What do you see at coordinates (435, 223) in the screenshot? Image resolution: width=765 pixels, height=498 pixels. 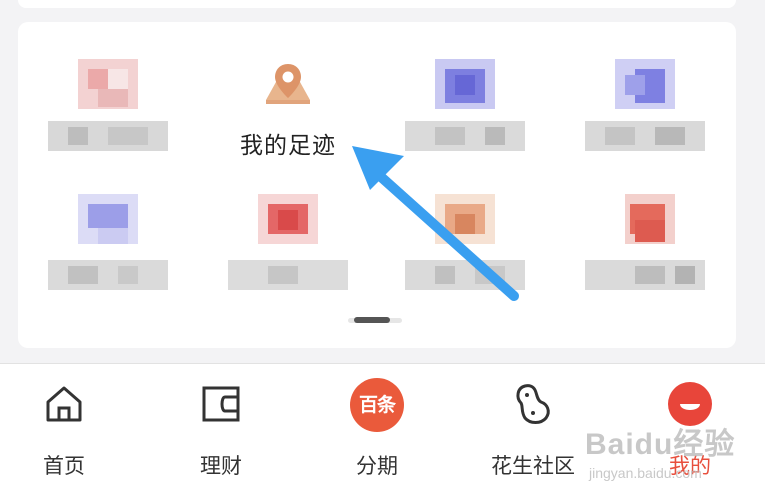 I see `annotation-arrow` at bounding box center [435, 223].